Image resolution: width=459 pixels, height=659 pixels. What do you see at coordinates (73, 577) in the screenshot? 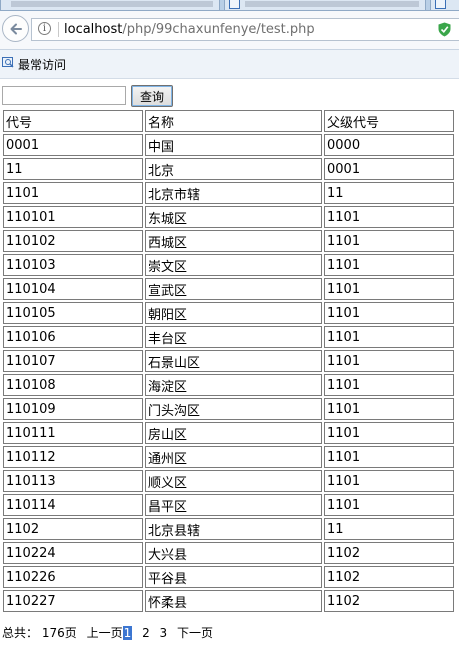
I see `cell-code: 110226` at bounding box center [73, 577].